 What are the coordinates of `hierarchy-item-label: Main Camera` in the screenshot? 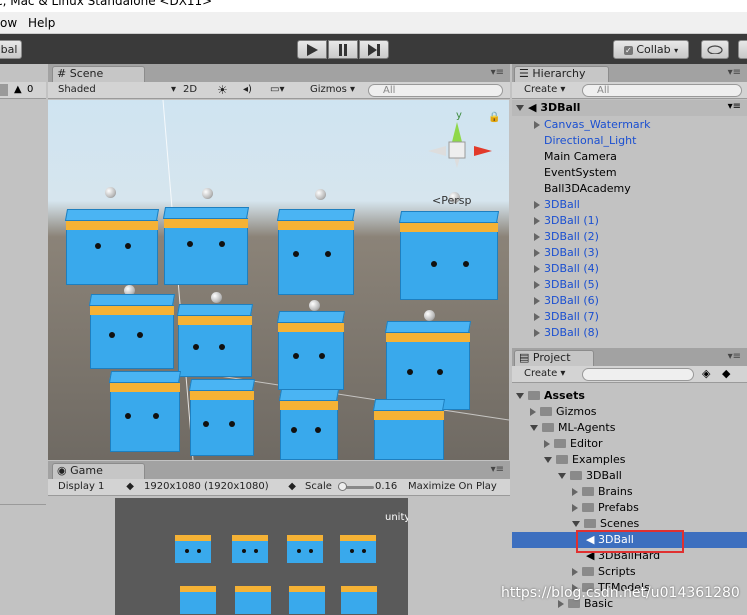 It's located at (580, 156).